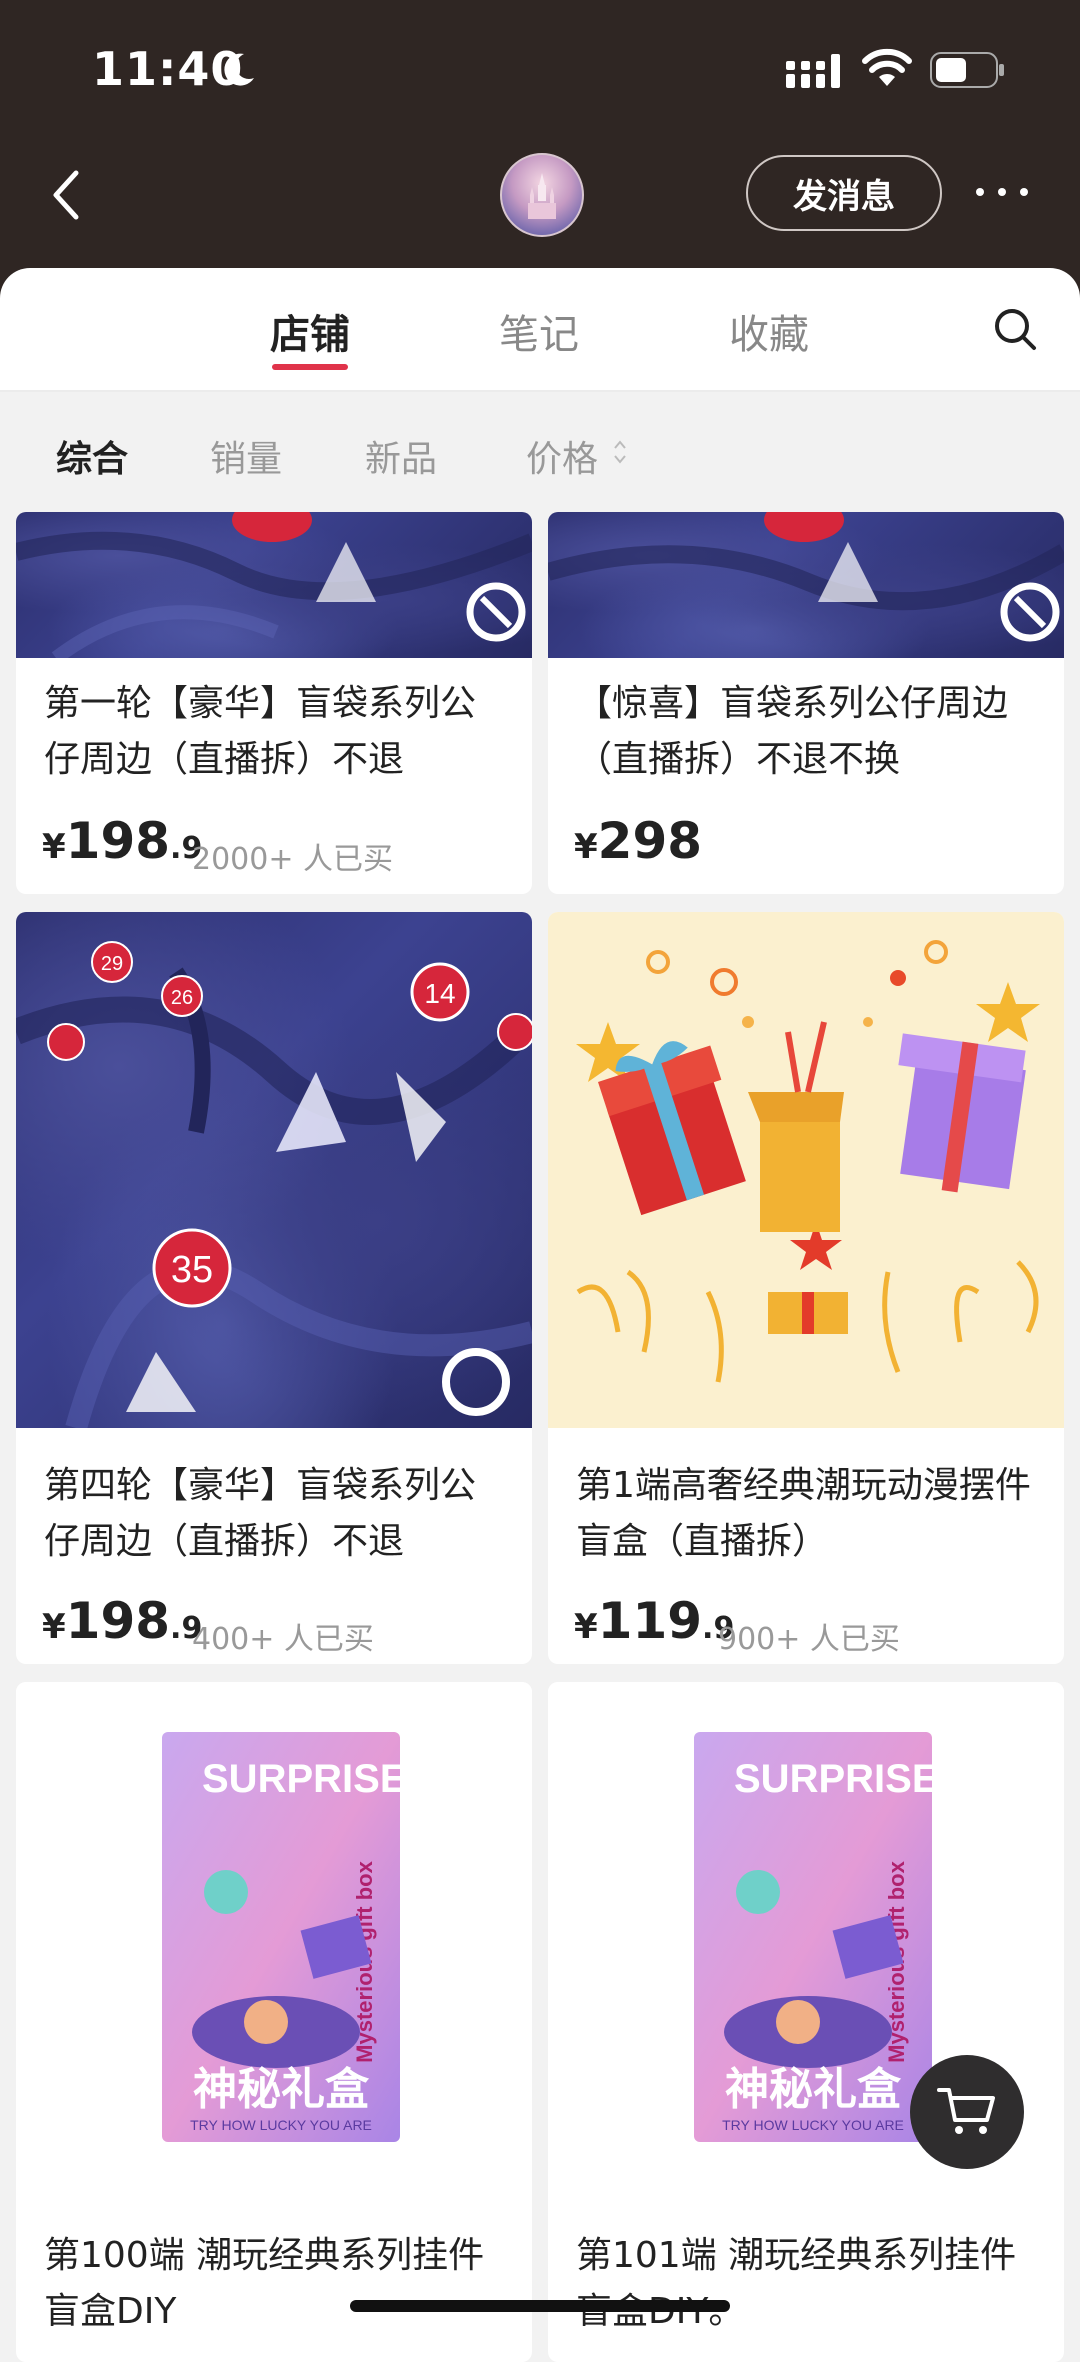 The image size is (1080, 2362). I want to click on castle-icon, so click(542, 196).